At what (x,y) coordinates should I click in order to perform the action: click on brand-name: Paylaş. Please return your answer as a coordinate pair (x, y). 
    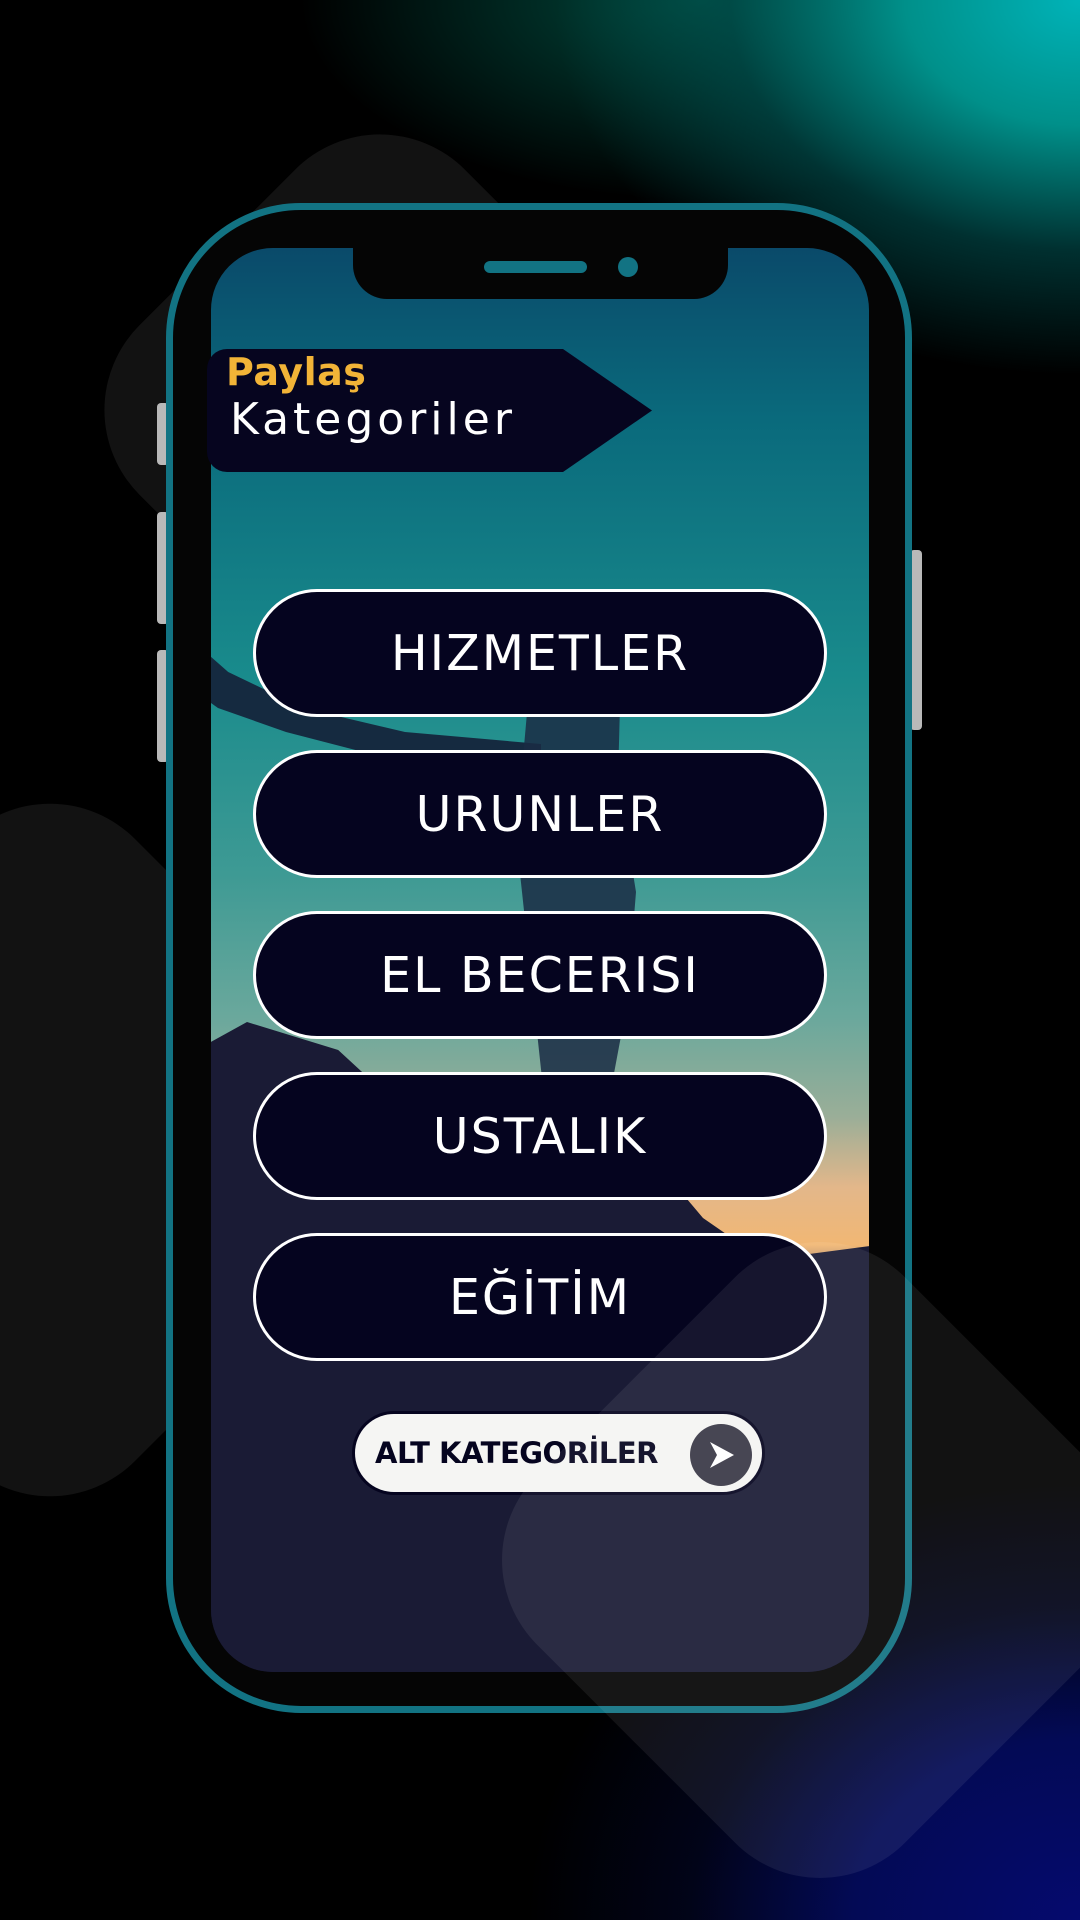
    Looking at the image, I should click on (296, 372).